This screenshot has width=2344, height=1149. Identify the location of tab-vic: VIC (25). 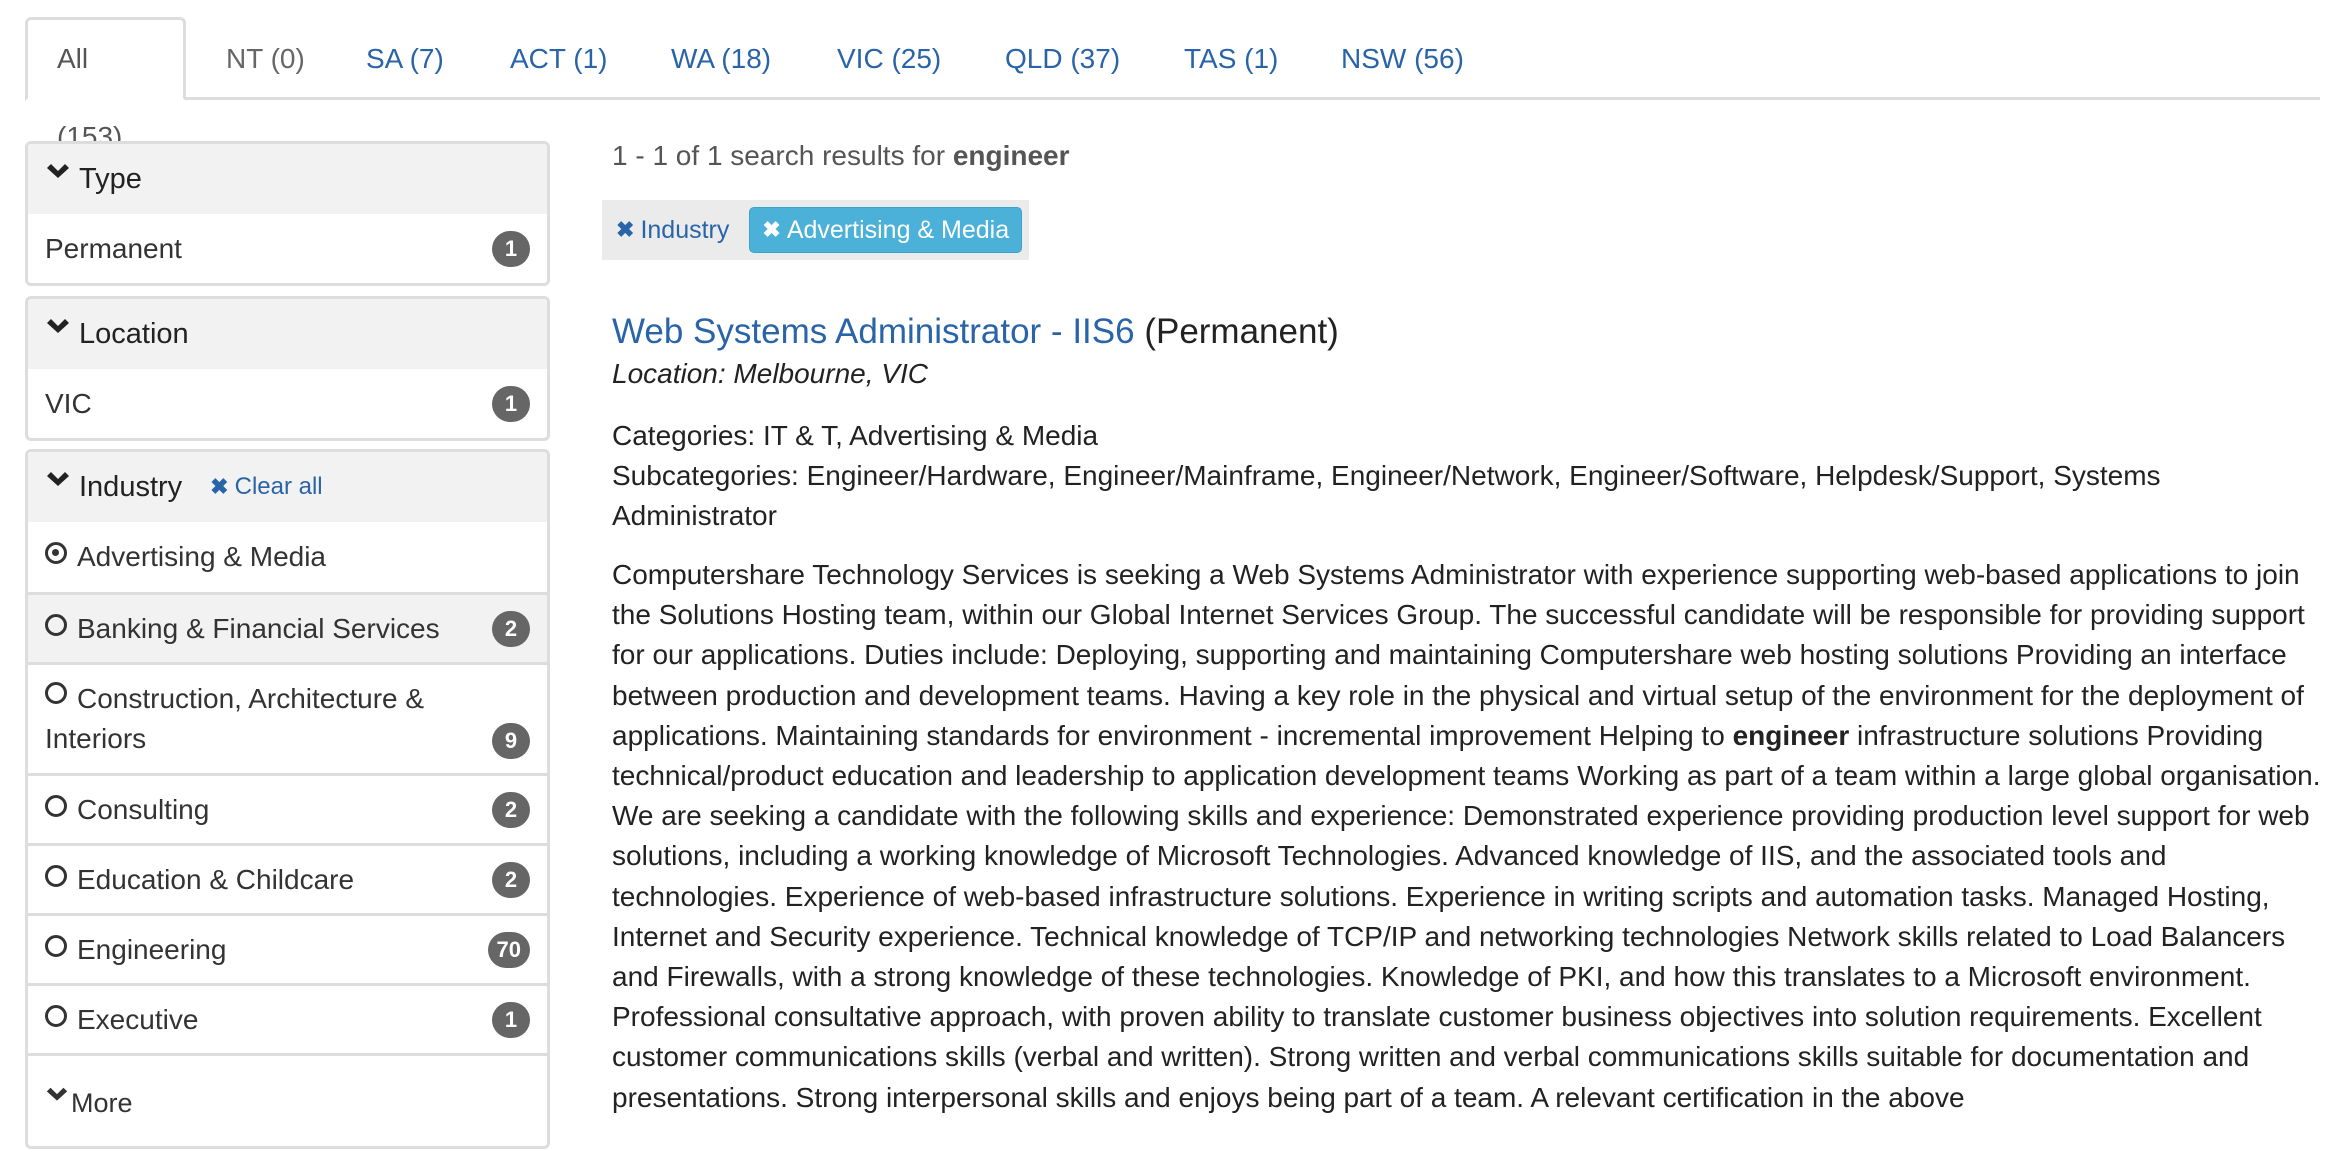
(889, 59).